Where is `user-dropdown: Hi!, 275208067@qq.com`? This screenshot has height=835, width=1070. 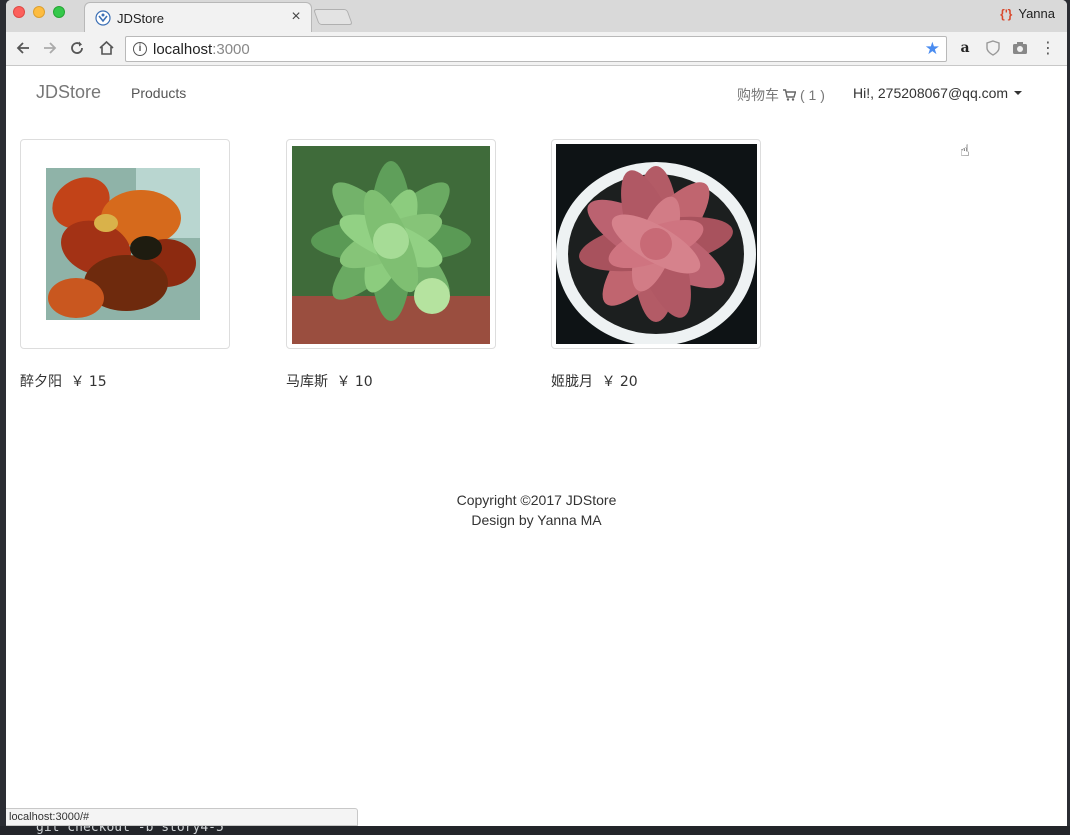 user-dropdown: Hi!, 275208067@qq.com is located at coordinates (938, 93).